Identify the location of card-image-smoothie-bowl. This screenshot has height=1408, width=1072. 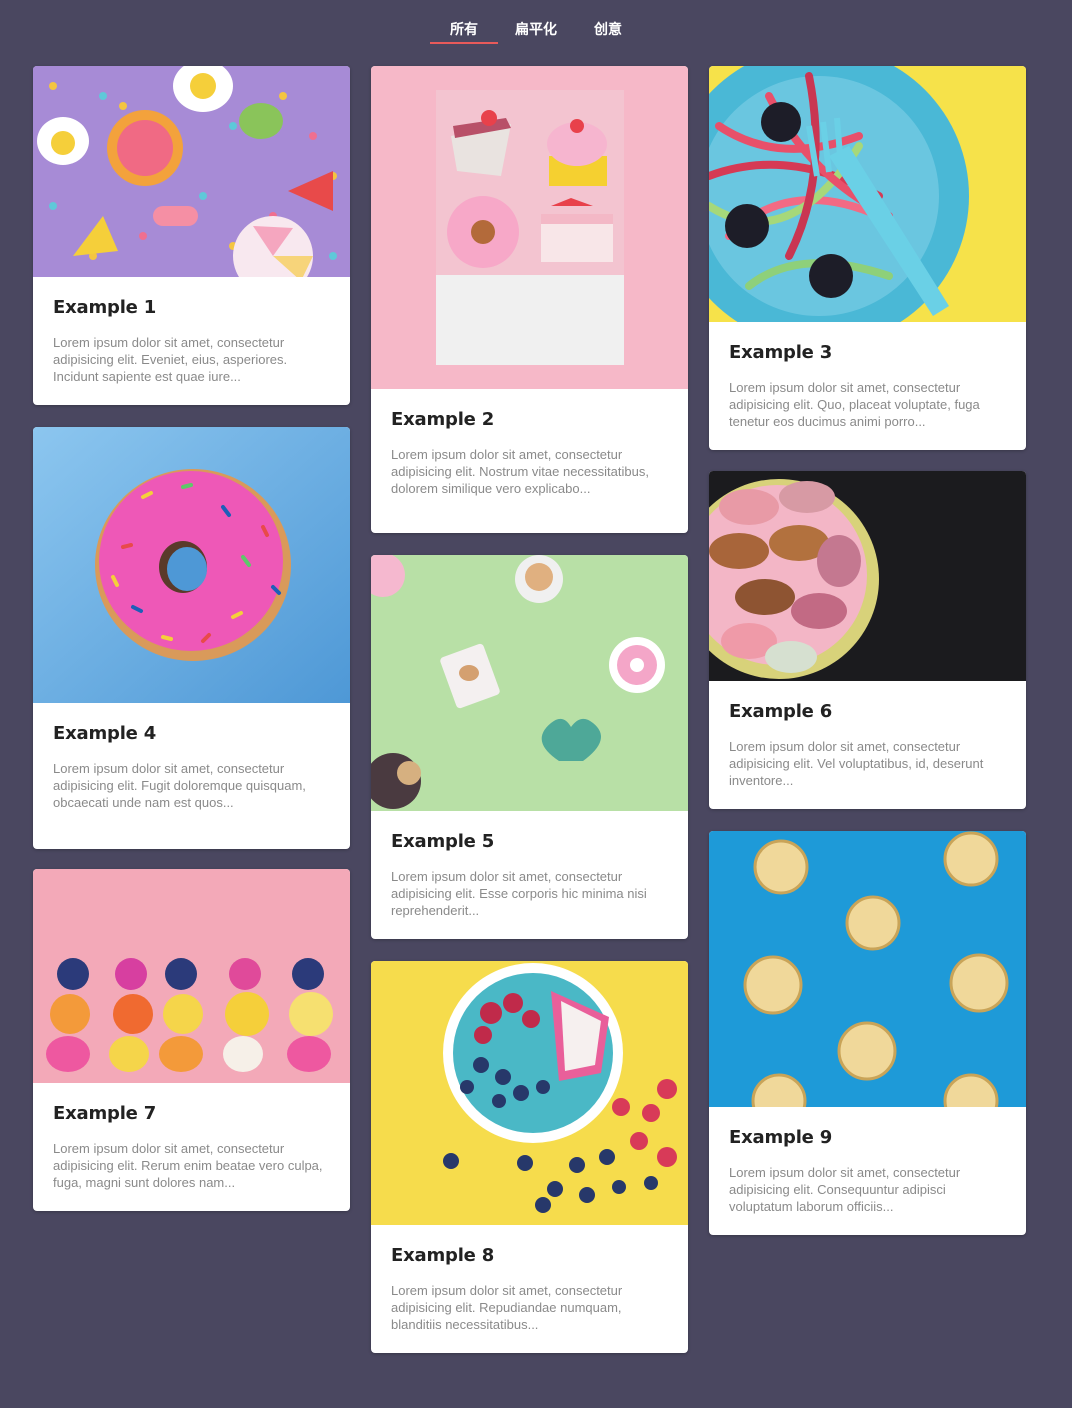
(529, 1093).